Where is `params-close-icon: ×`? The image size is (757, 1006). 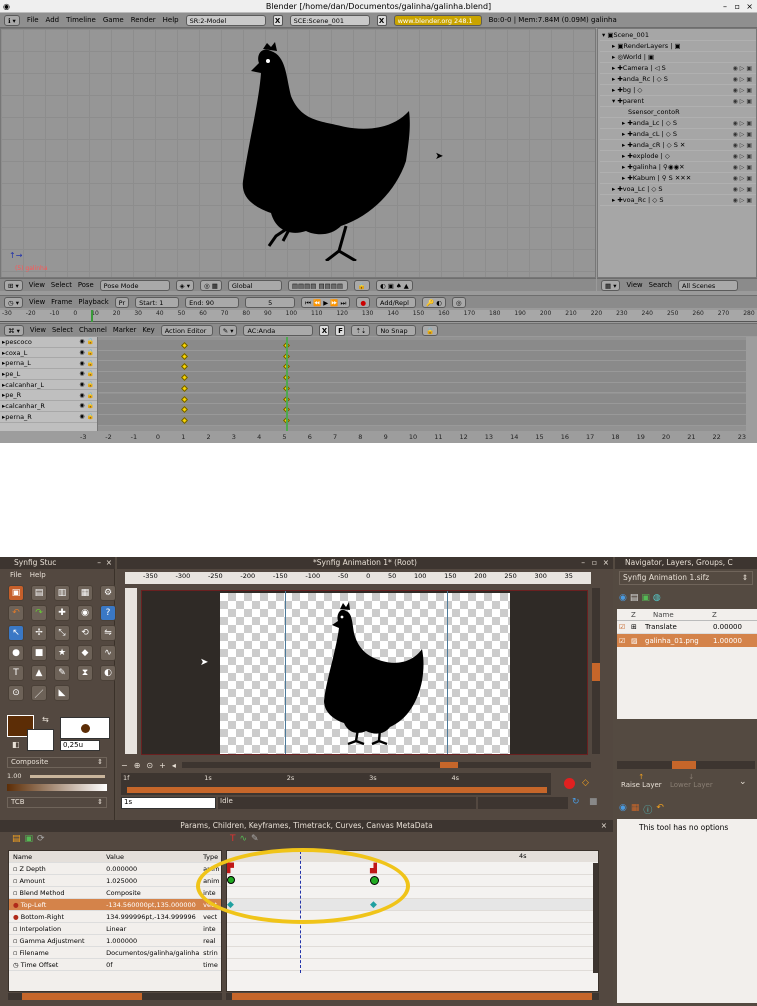 params-close-icon: × is located at coordinates (604, 826).